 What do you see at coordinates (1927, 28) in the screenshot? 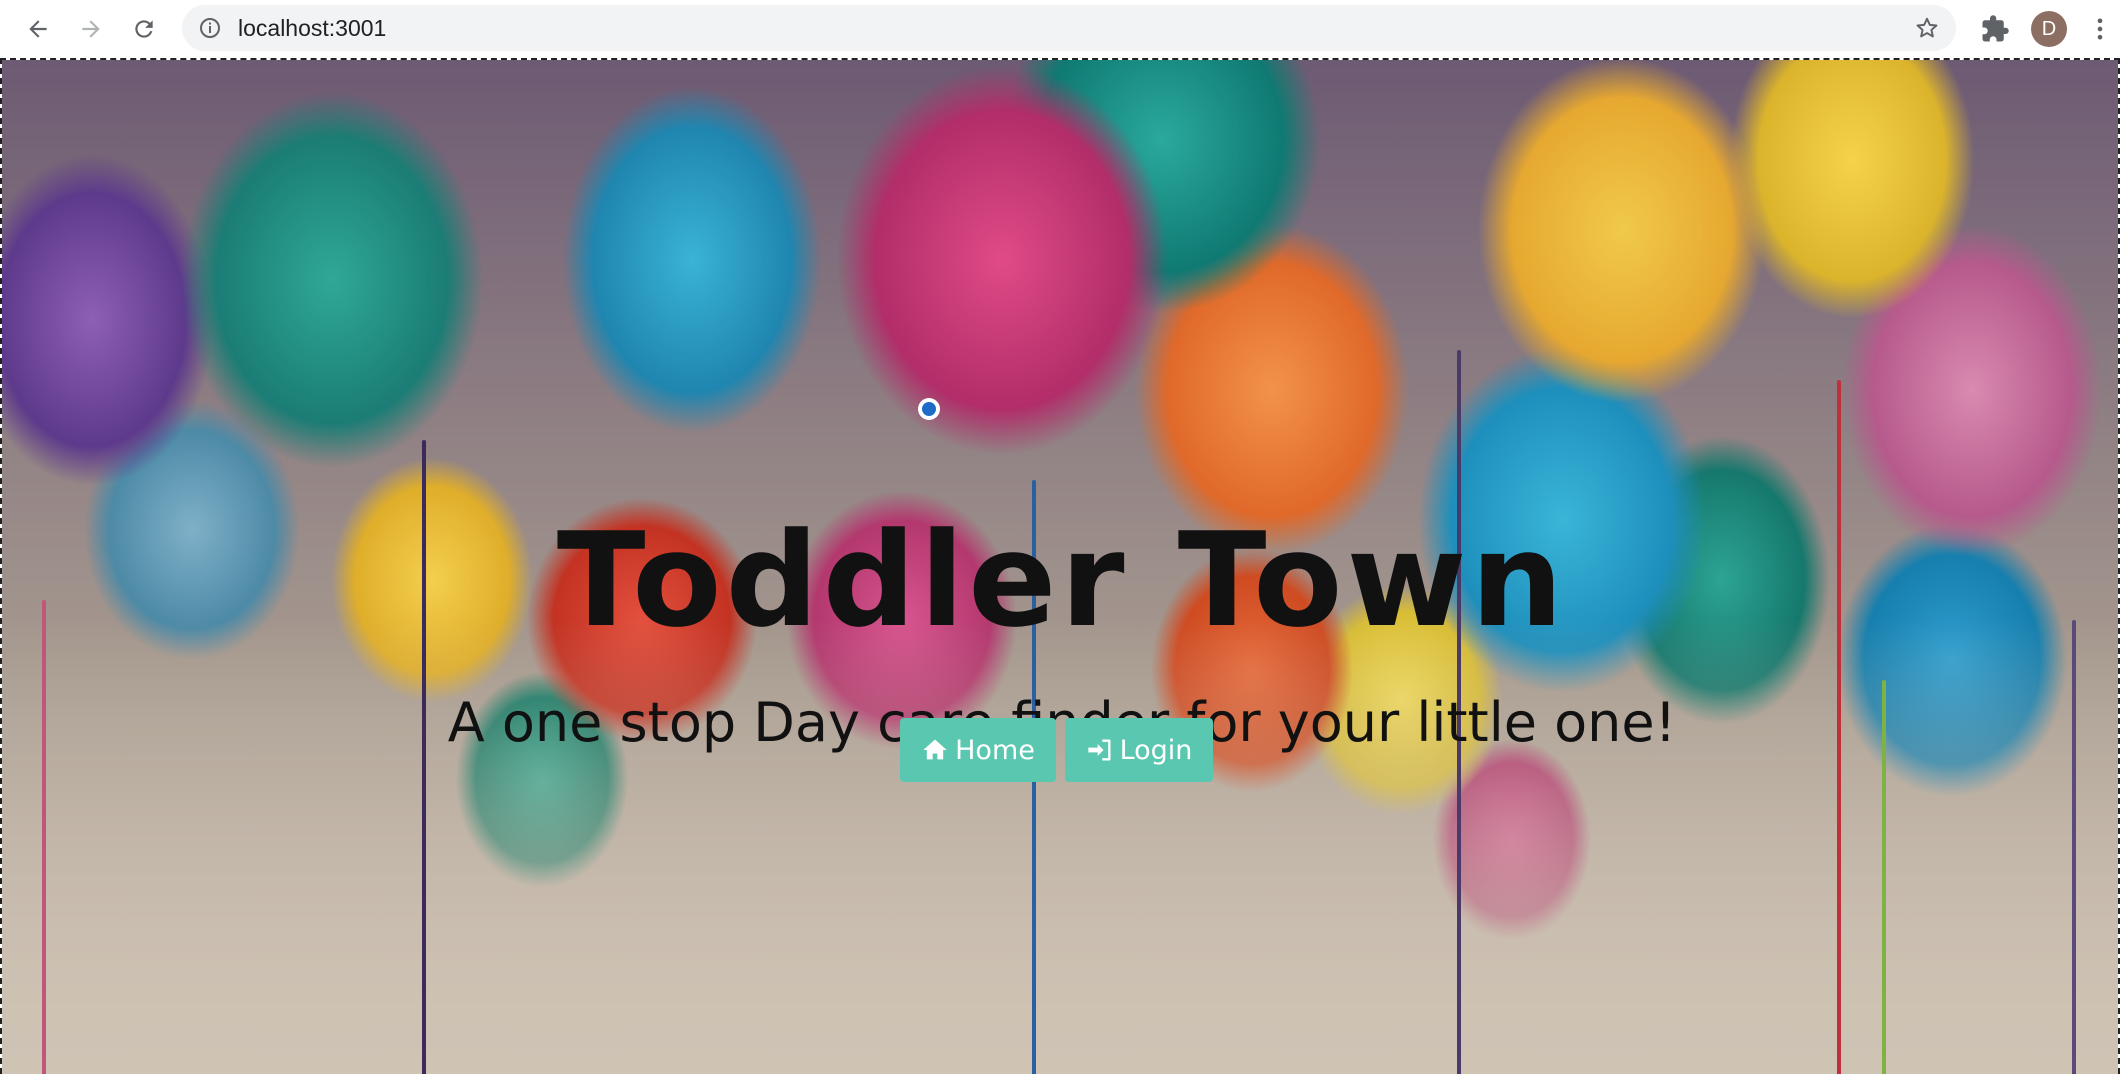
I see `star-icon` at bounding box center [1927, 28].